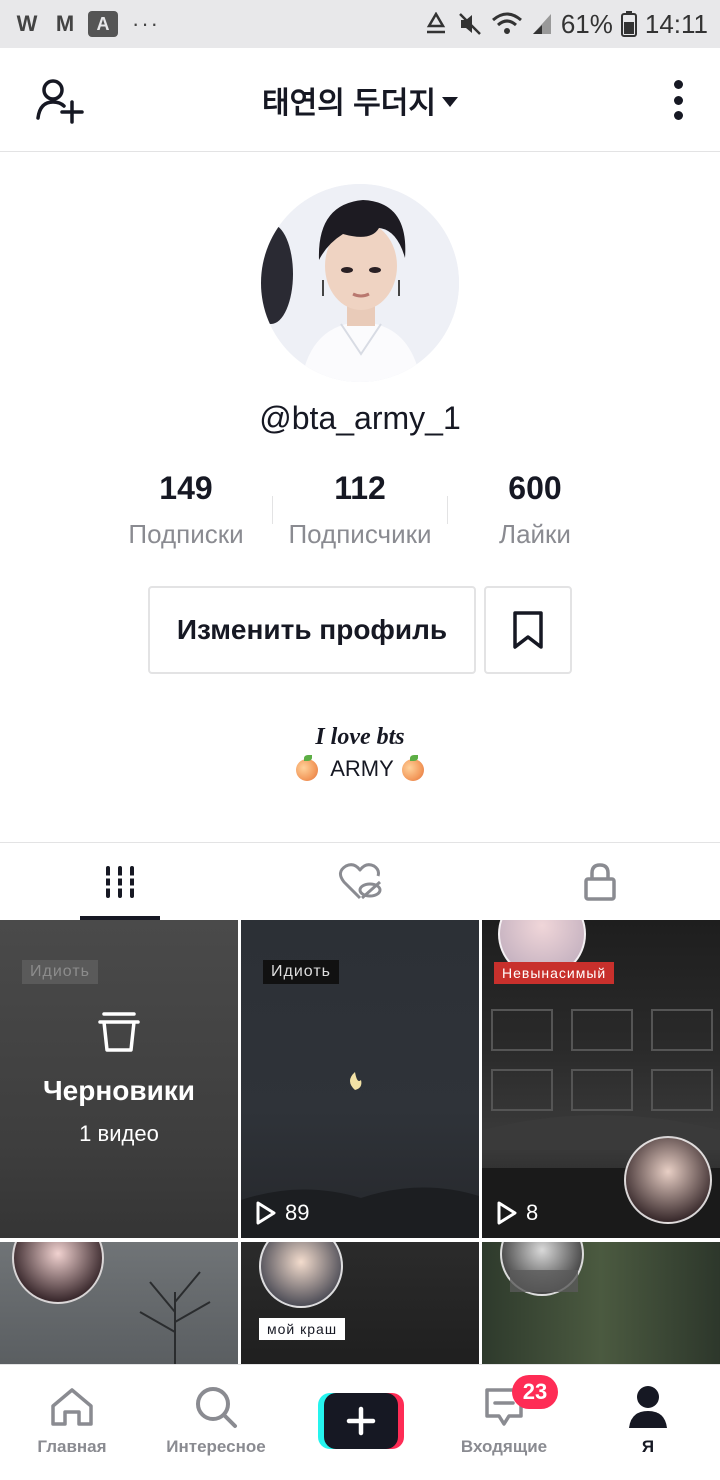  I want to click on tab-liked, so click(360, 881).